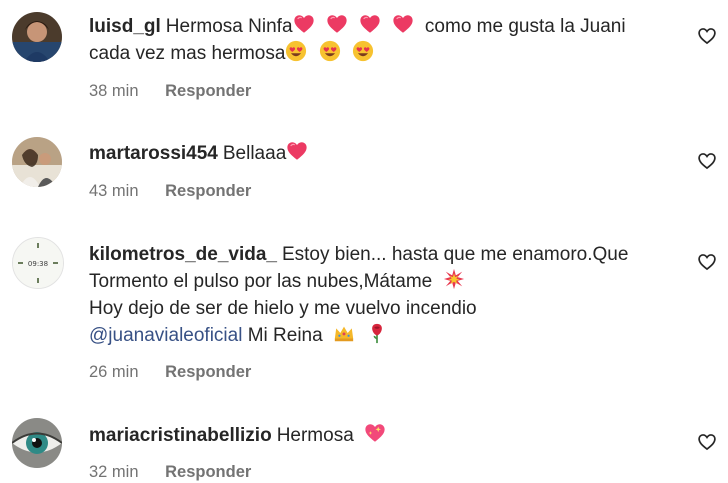  I want to click on comment-username: mariacristinabellizio, so click(180, 435).